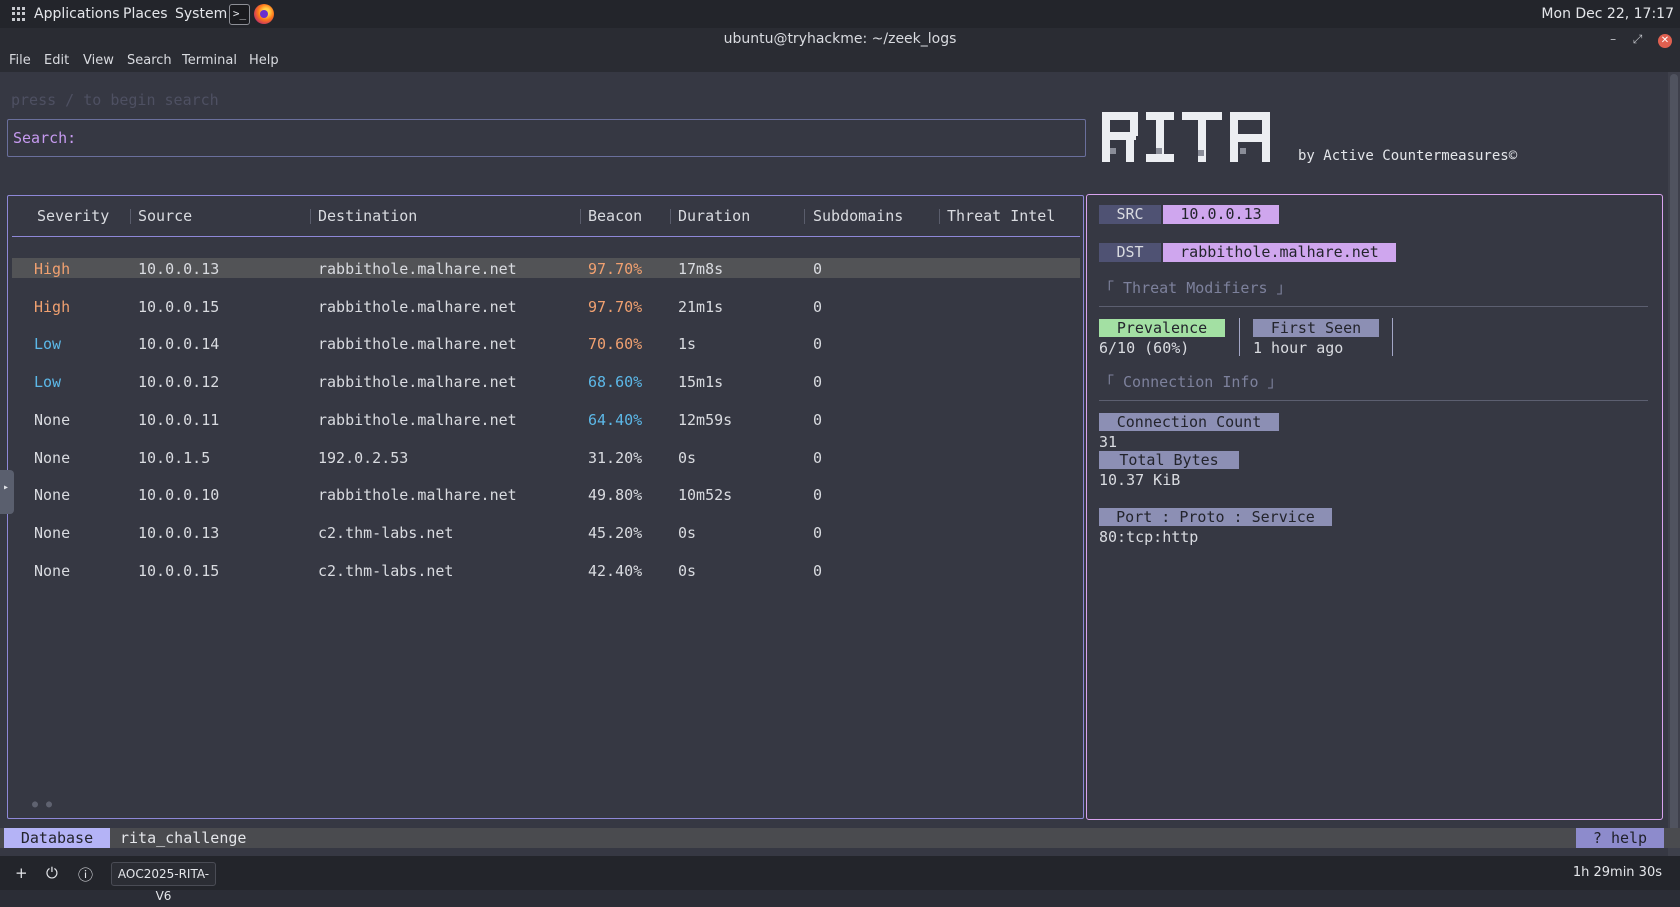  Describe the element at coordinates (363, 457) in the screenshot. I see `cell-destination: 192.0.2.53` at that location.